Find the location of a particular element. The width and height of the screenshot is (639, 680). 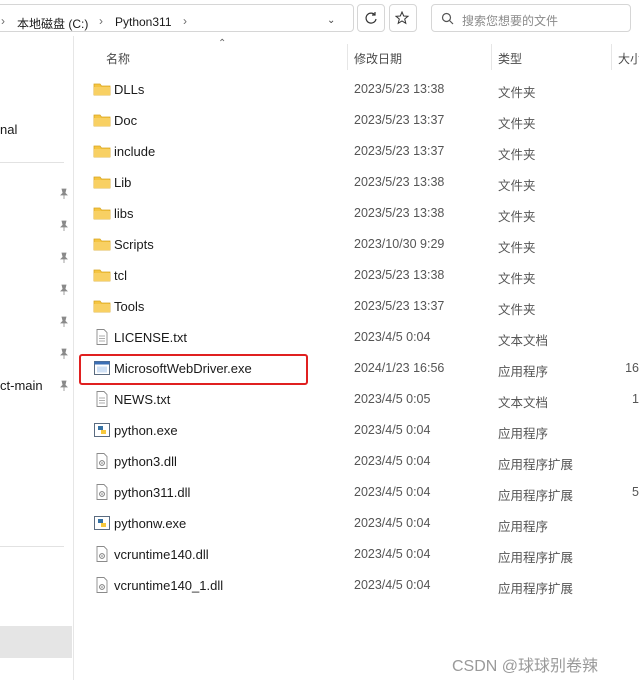

file-type: 文本文档 is located at coordinates (523, 403).